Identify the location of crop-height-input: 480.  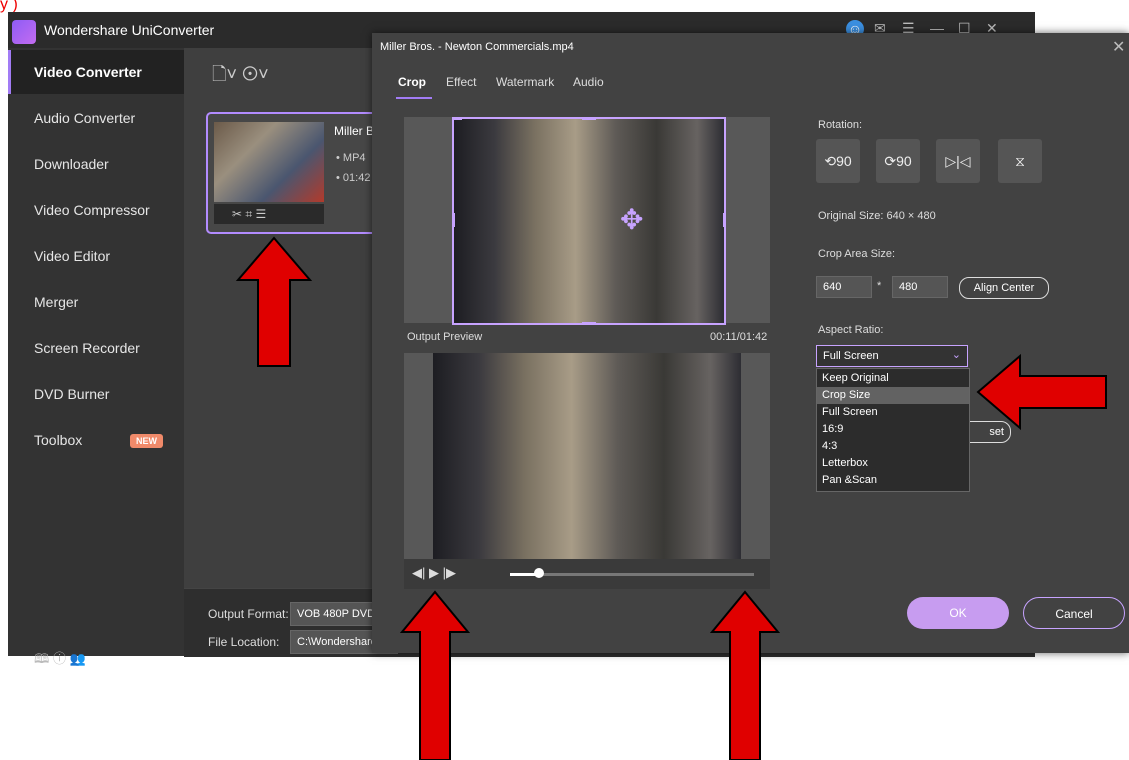
(920, 287).